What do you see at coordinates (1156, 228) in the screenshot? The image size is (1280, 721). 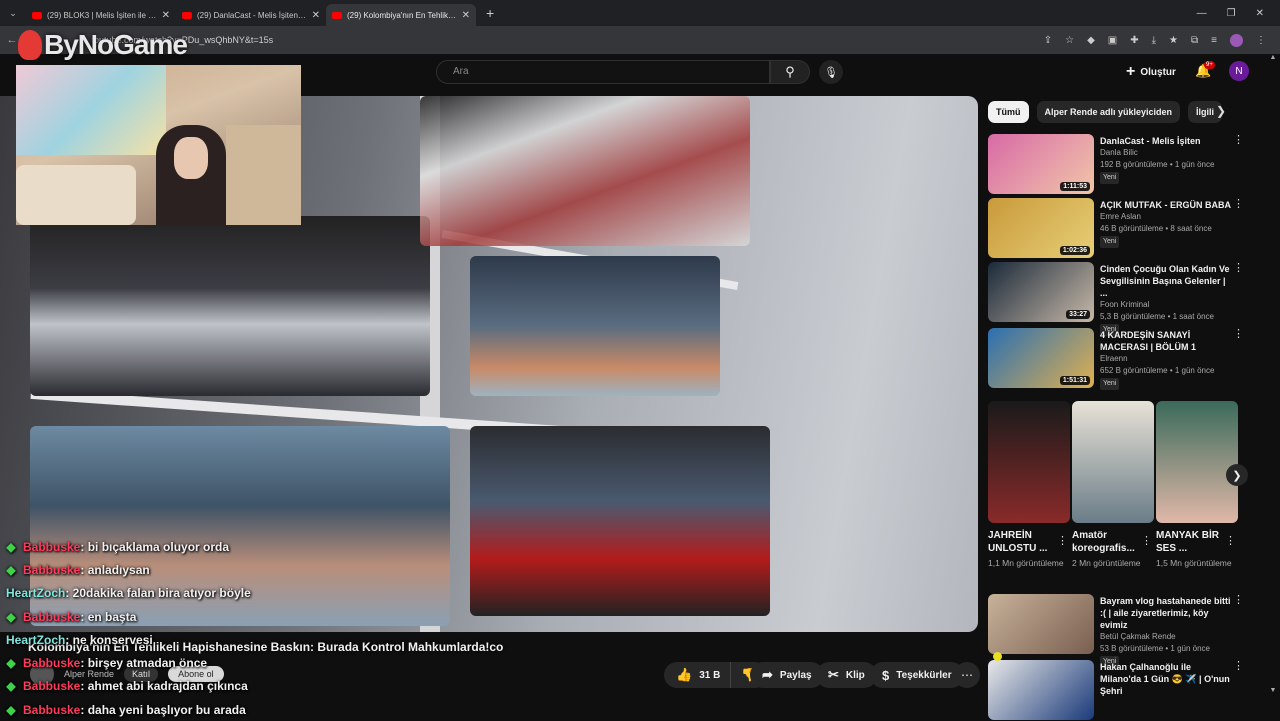 I see `video-meta: 46 B görüntüleme • 8 saat önce` at bounding box center [1156, 228].